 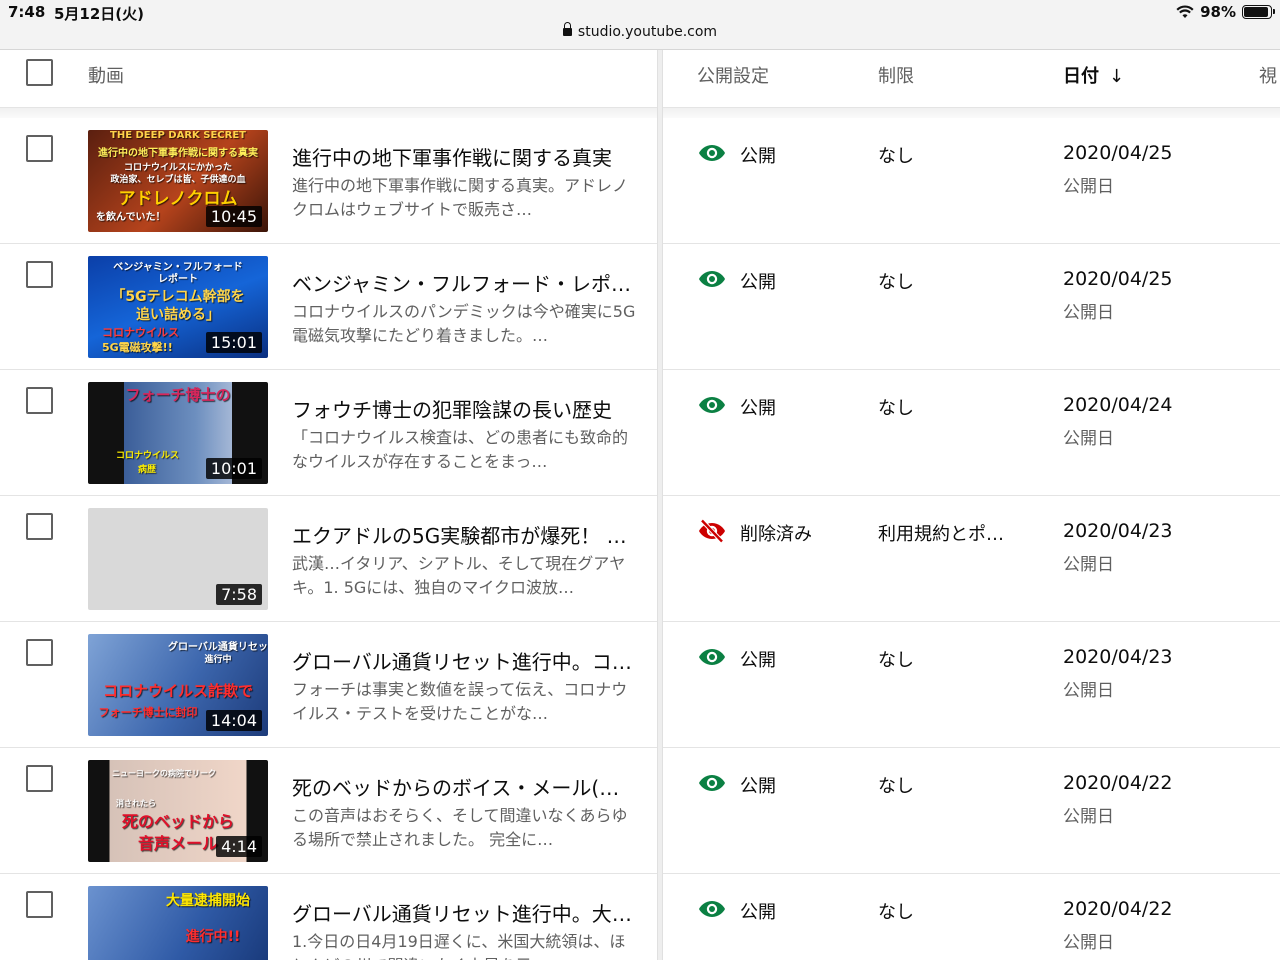 What do you see at coordinates (1118, 153) in the screenshot?
I see `publish-date: 2020/04/25` at bounding box center [1118, 153].